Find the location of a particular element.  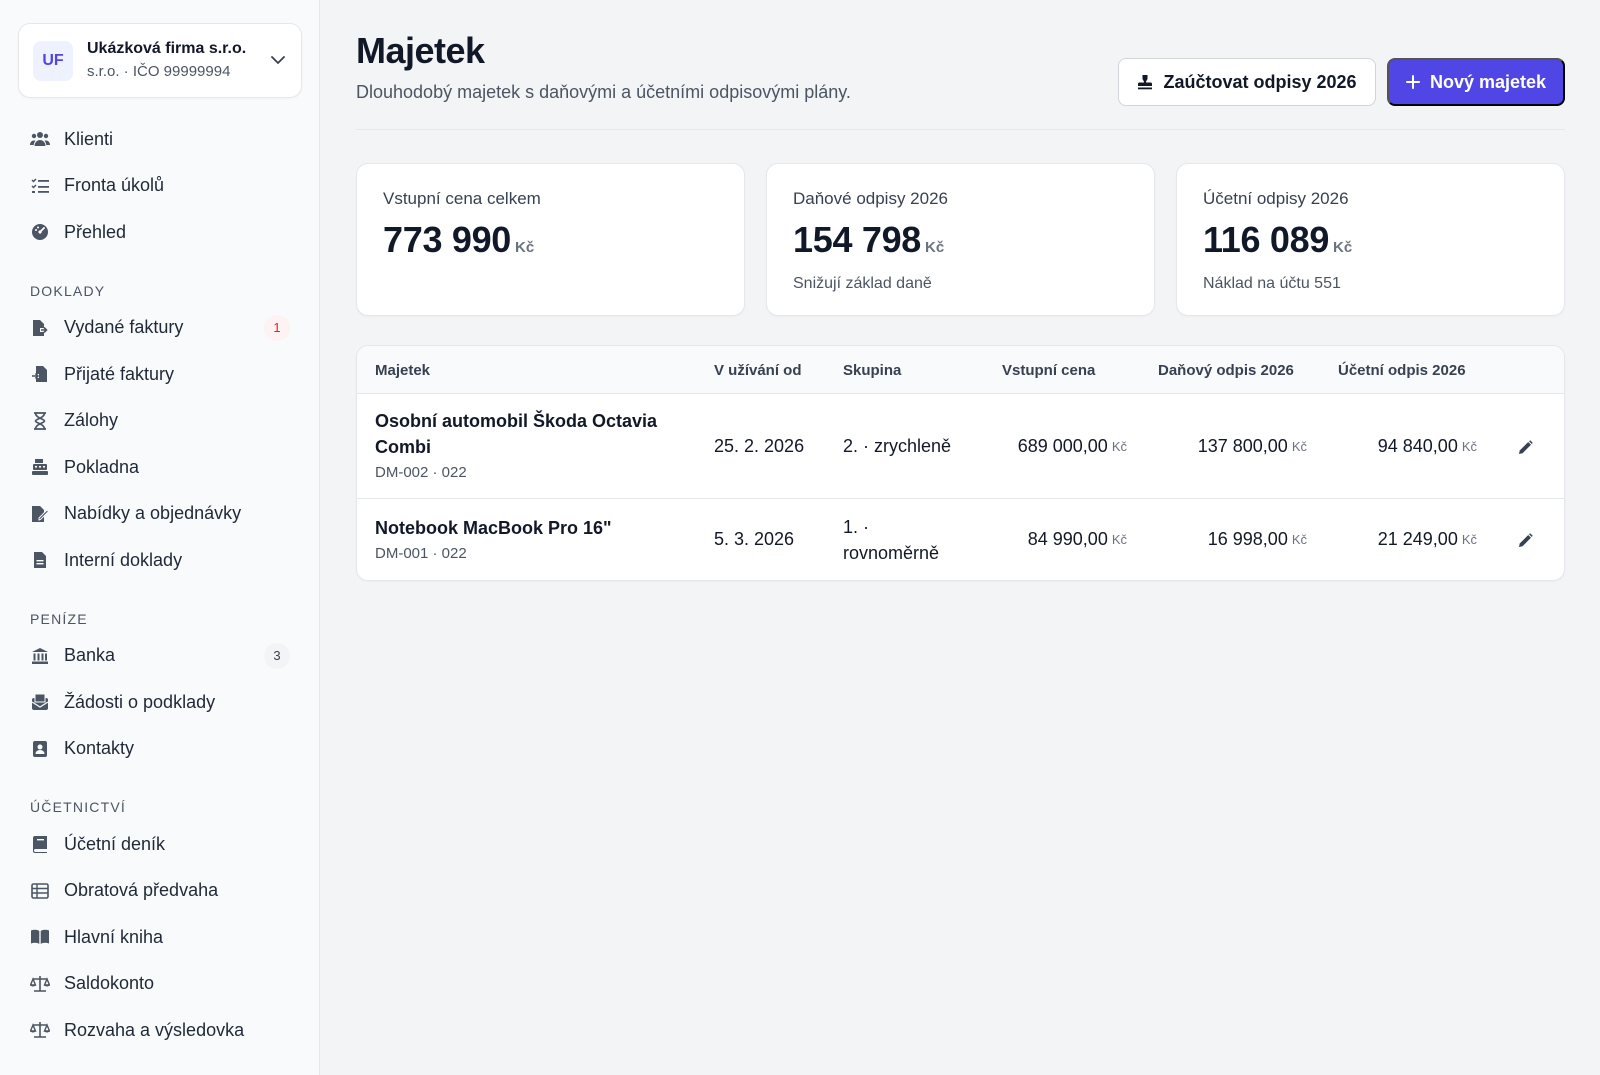

book-icon is located at coordinates (40, 937).